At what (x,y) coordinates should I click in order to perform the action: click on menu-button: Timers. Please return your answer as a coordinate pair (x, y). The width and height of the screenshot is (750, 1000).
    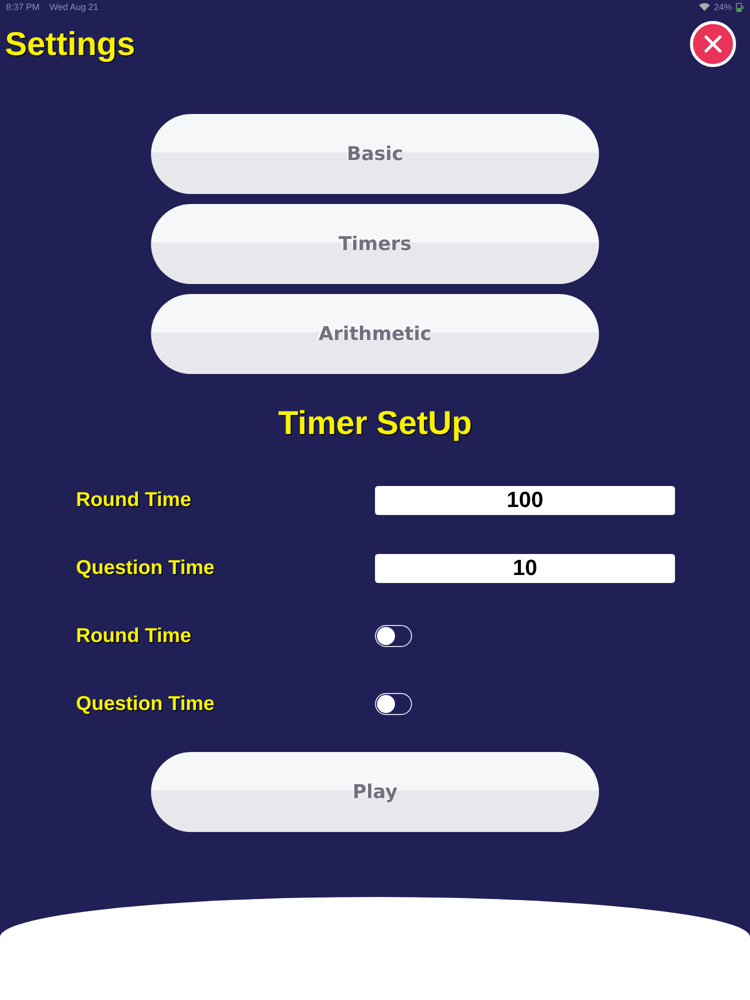
    Looking at the image, I should click on (375, 244).